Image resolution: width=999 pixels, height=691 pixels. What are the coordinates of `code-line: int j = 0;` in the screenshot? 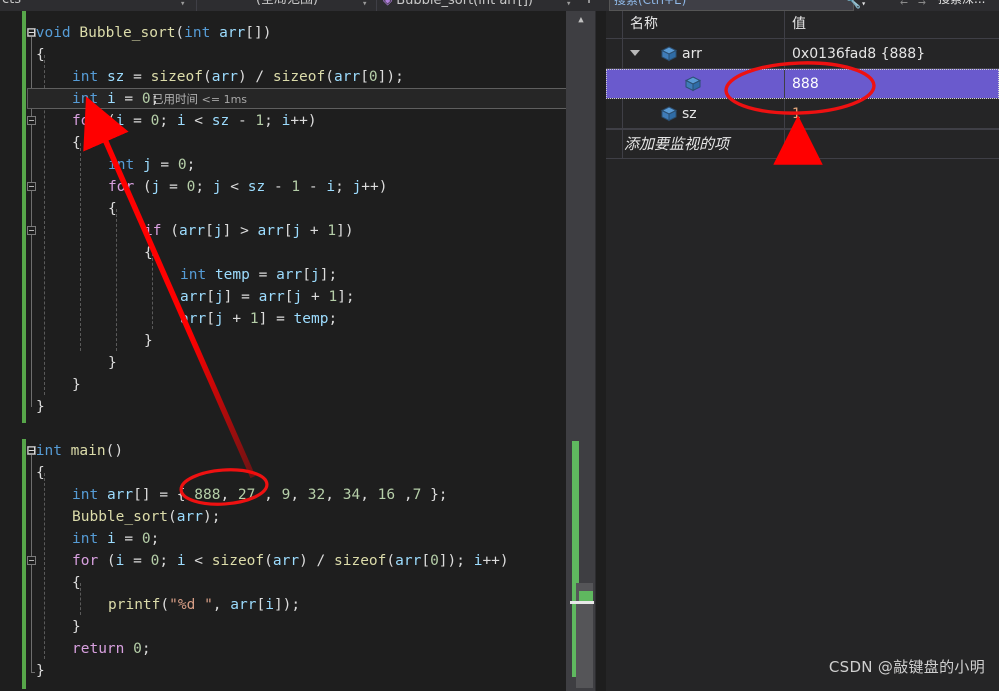 It's located at (151, 165).